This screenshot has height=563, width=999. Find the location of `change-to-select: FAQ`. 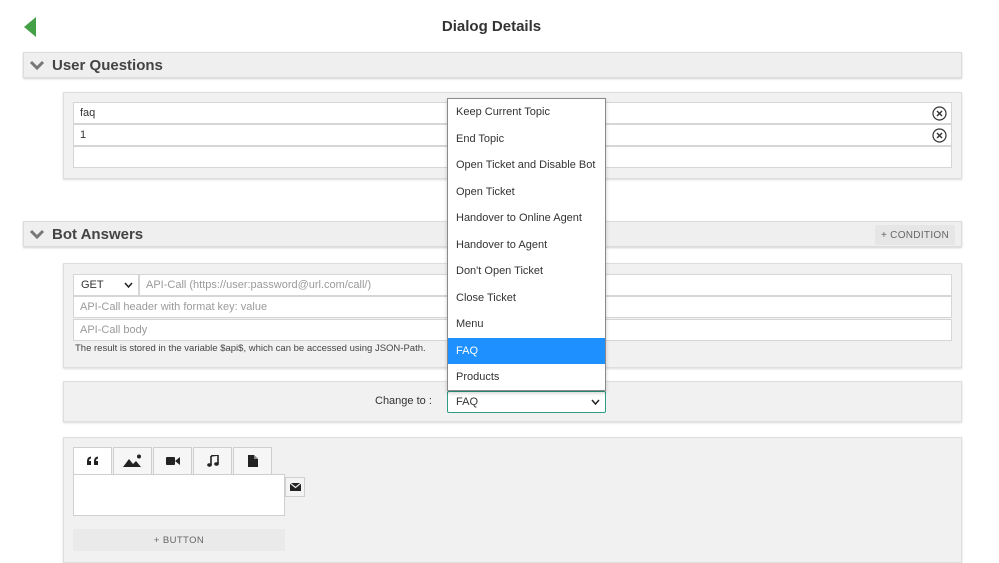

change-to-select: FAQ is located at coordinates (526, 402).